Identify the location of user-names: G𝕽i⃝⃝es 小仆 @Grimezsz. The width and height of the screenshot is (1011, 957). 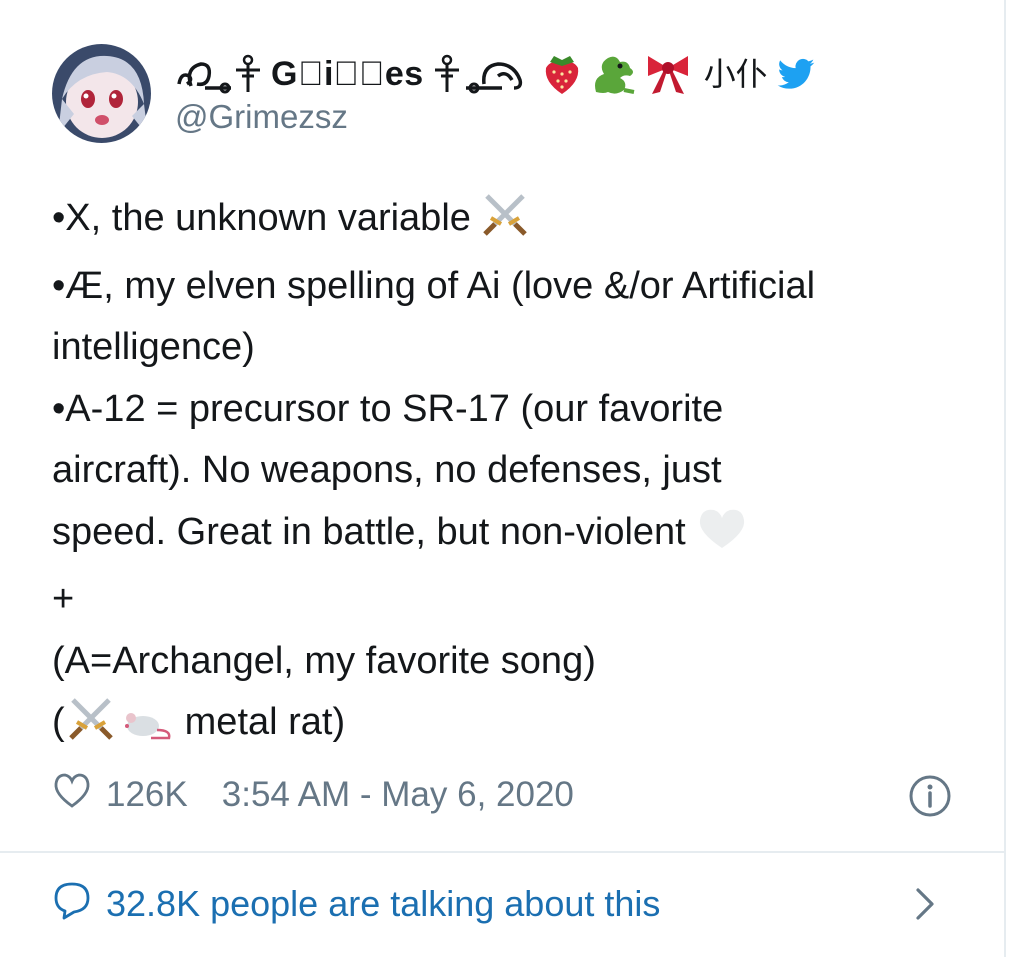
(496, 94).